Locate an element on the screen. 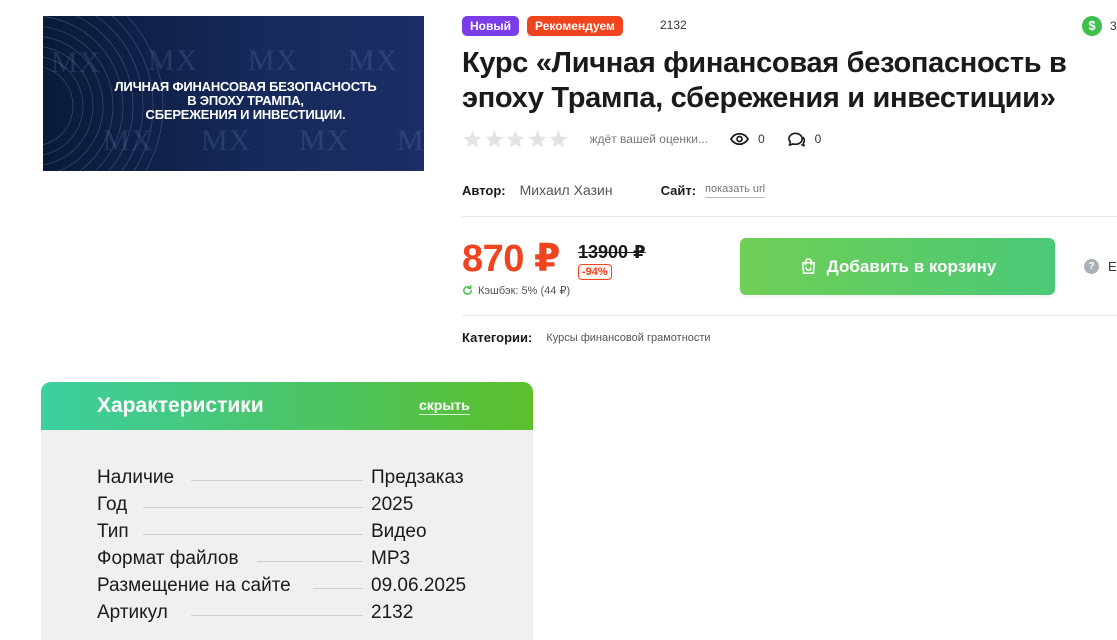 This screenshot has width=1117, height=640. characteristic-label: Артикул is located at coordinates (136, 612).